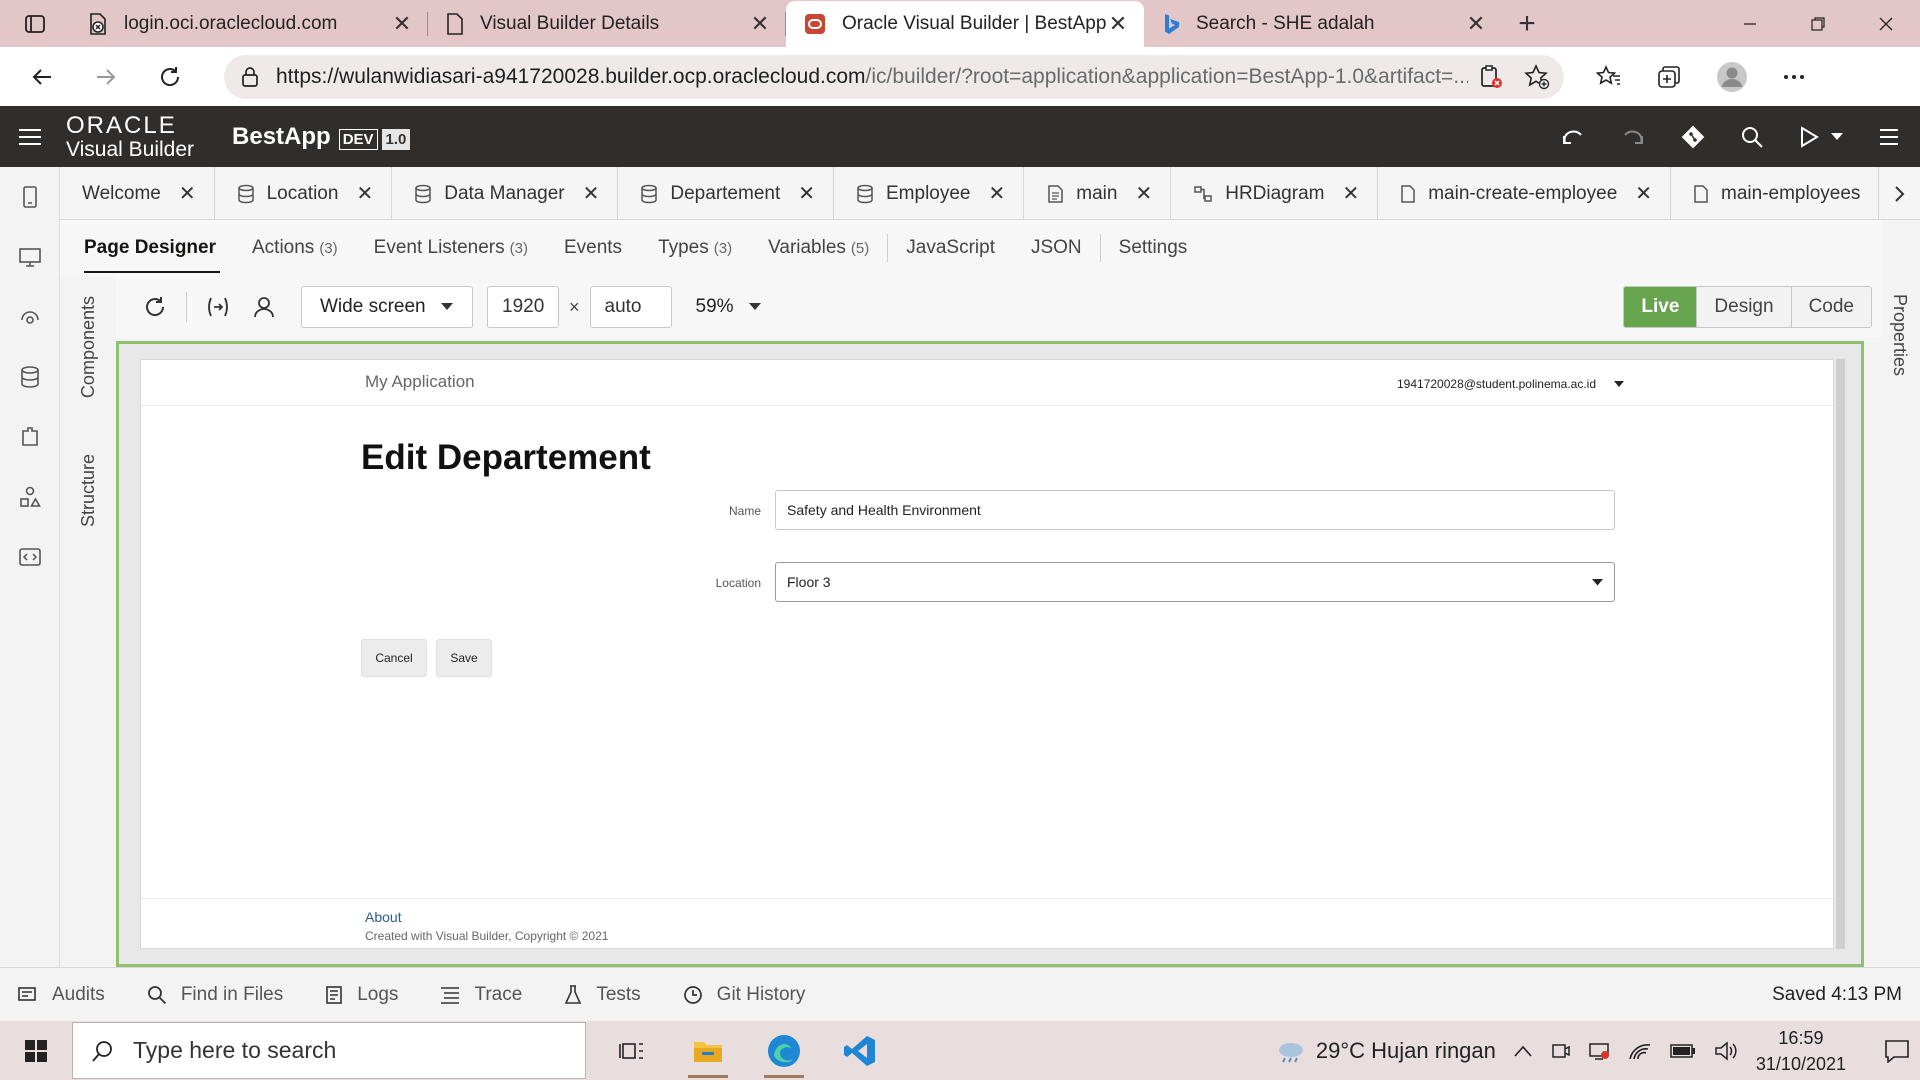 This screenshot has width=1920, height=1080. What do you see at coordinates (632, 1050) in the screenshot?
I see `task-view-button` at bounding box center [632, 1050].